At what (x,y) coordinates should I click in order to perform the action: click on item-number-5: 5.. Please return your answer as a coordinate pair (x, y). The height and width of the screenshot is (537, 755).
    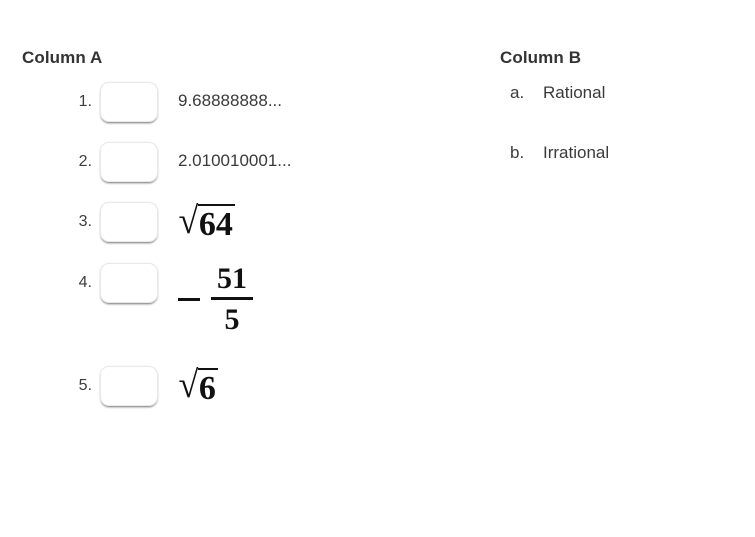
    Looking at the image, I should click on (85, 385).